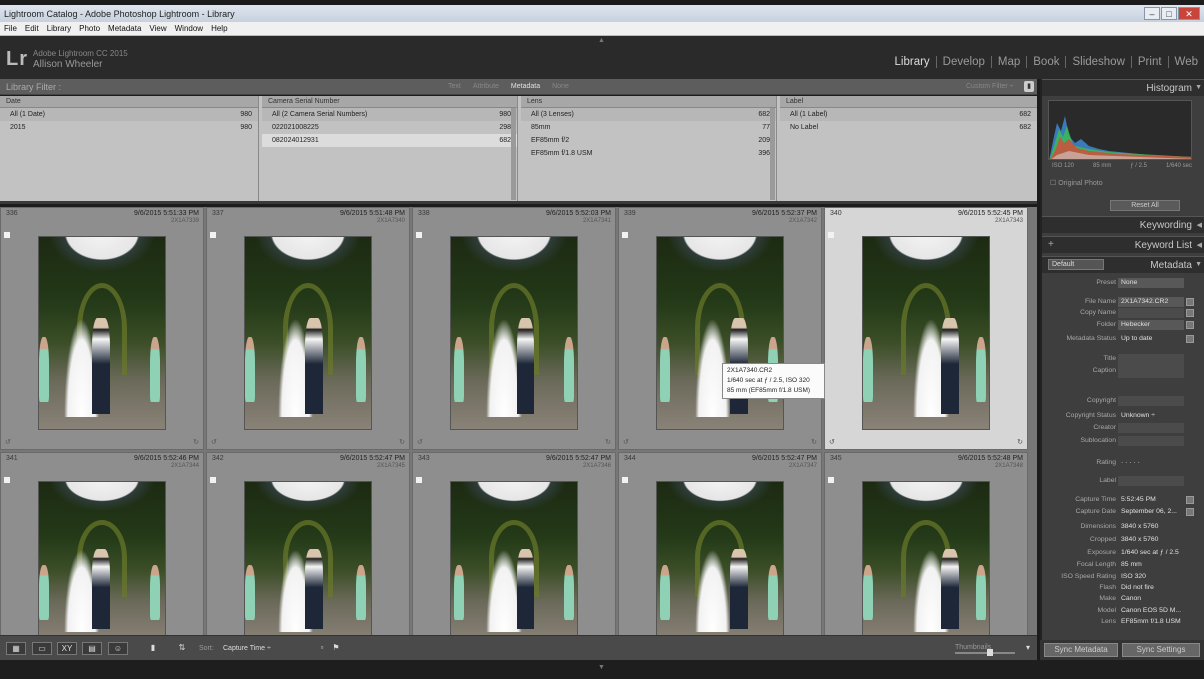  Describe the element at coordinates (1046, 62) in the screenshot. I see `module-book: Book` at that location.